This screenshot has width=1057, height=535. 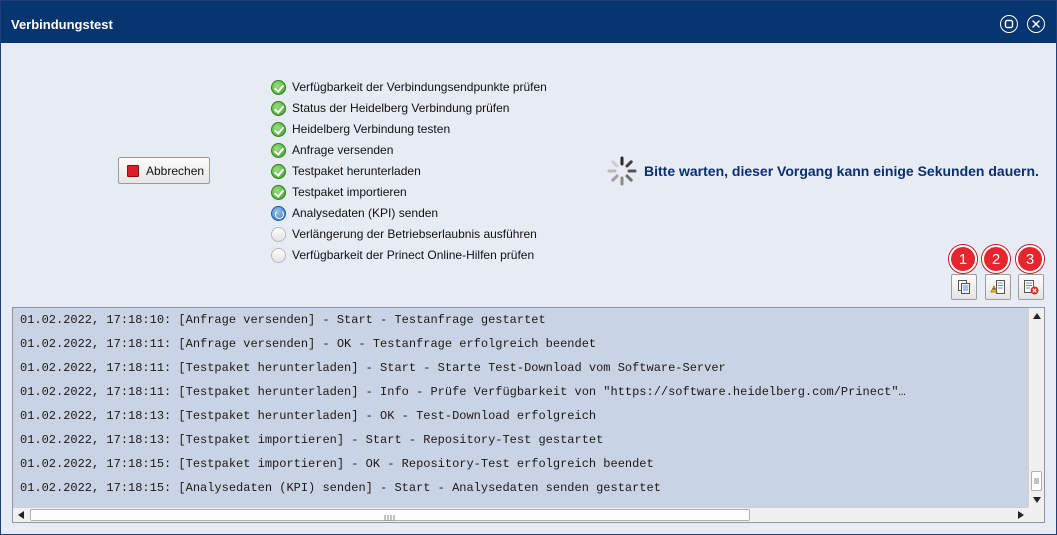 I want to click on close-button, so click(x=1036, y=24).